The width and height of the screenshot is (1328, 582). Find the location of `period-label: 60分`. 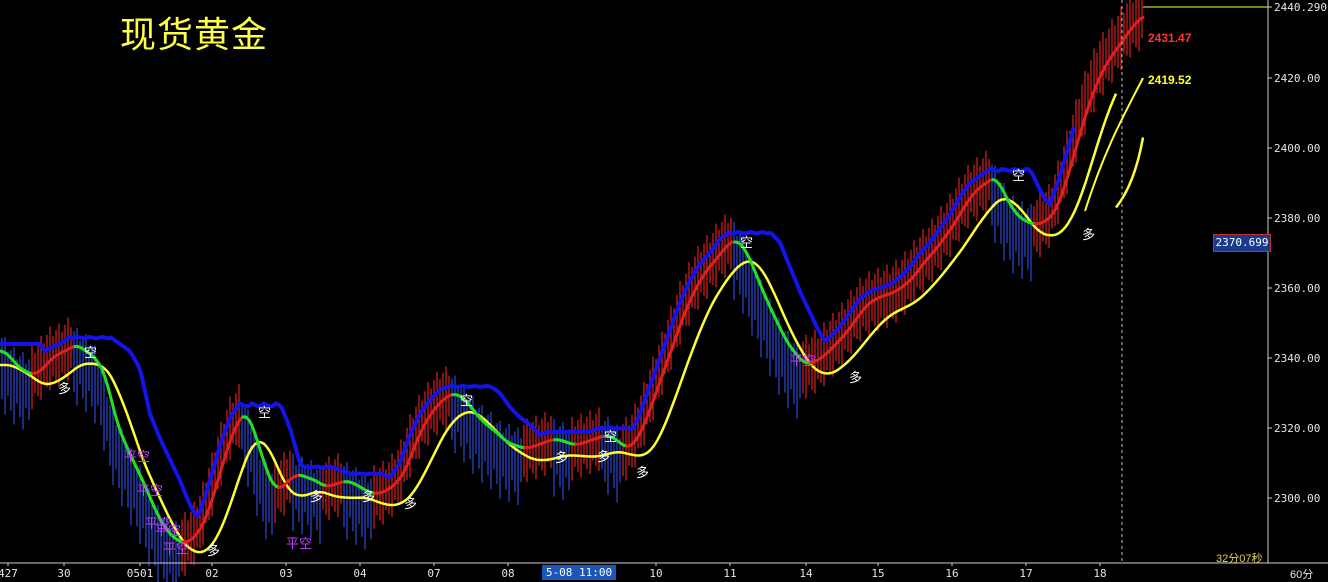

period-label: 60分 is located at coordinates (1301, 574).